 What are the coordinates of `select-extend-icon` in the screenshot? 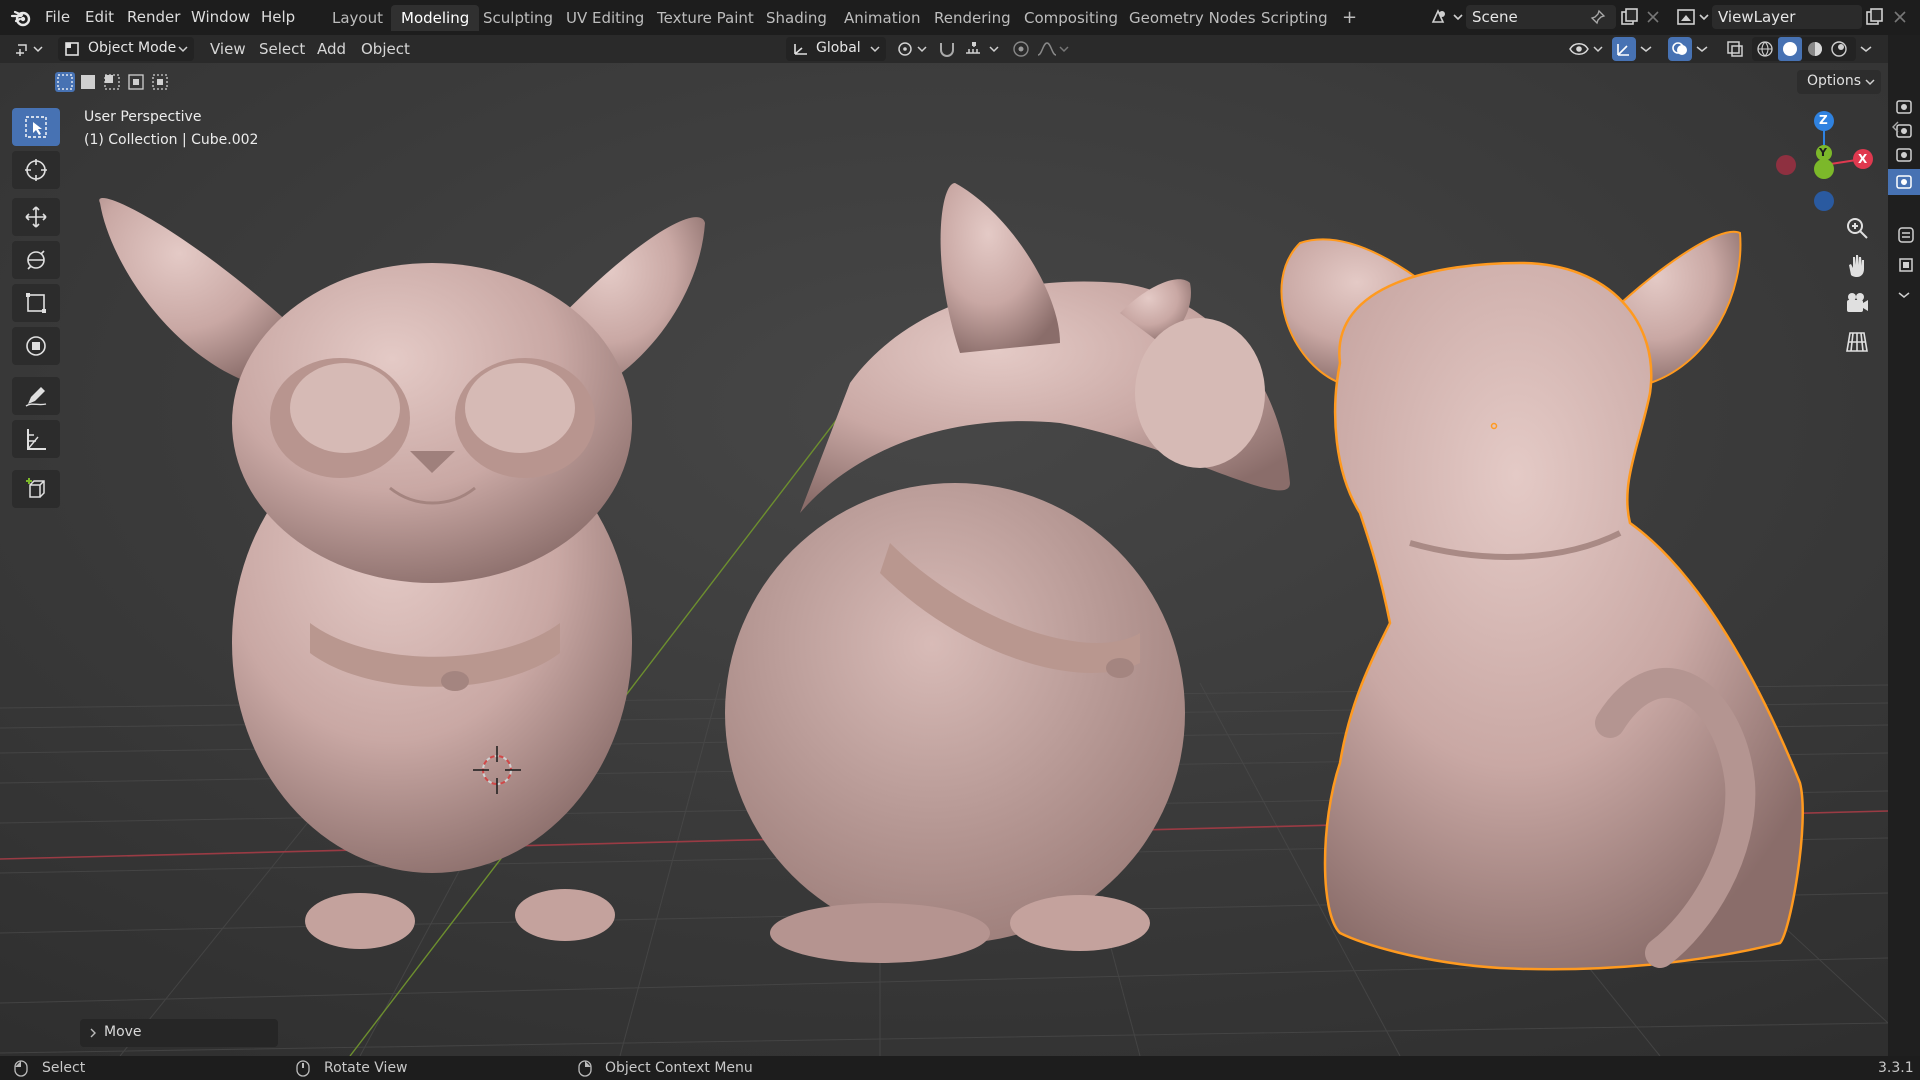 It's located at (89, 82).